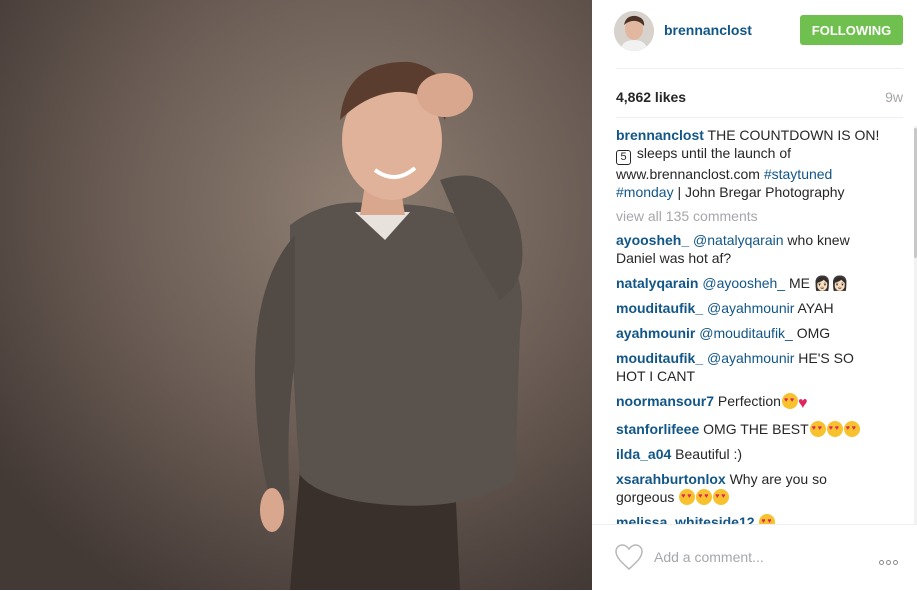  I want to click on comment-text: OMG, so click(811, 333).